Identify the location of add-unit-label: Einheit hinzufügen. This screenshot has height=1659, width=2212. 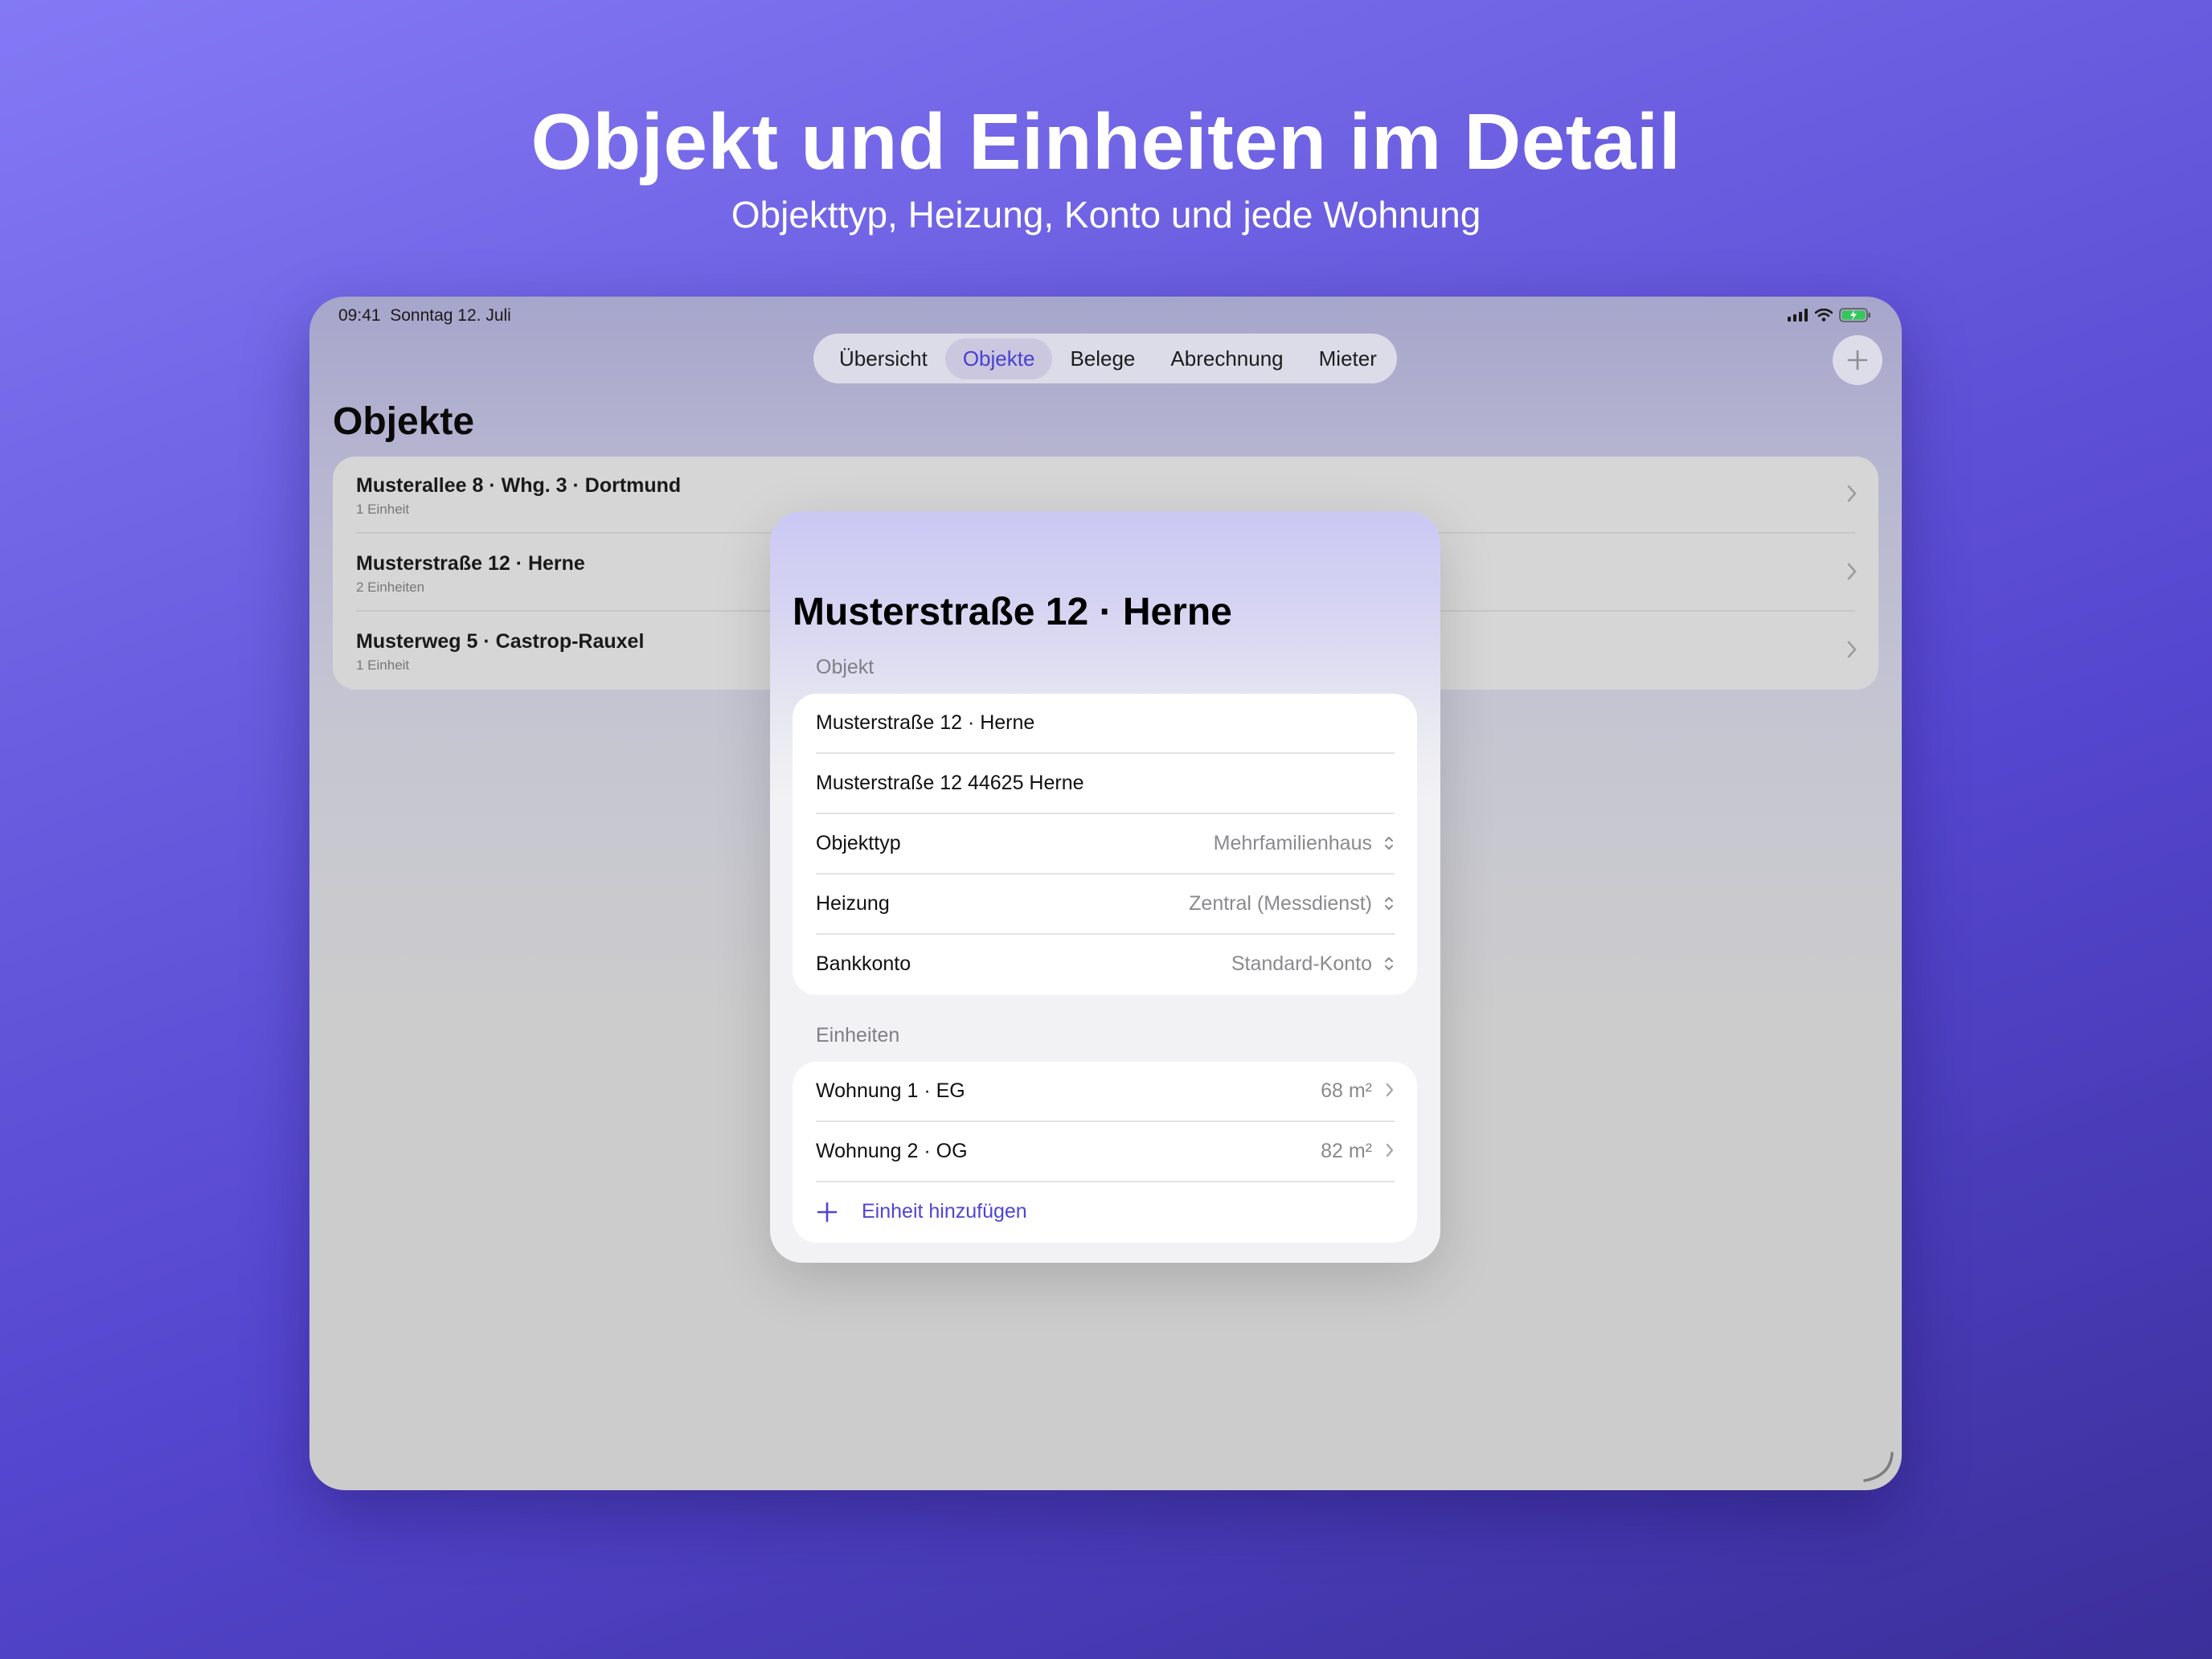
(944, 1211).